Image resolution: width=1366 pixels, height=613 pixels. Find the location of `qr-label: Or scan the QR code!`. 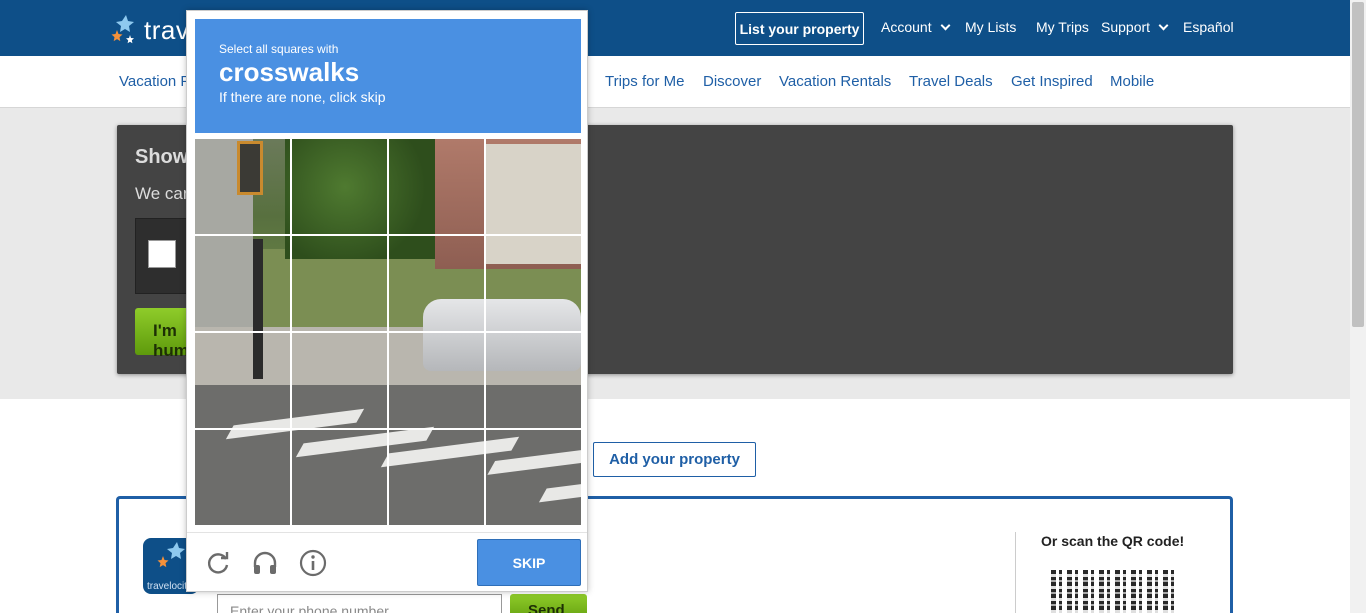

qr-label: Or scan the QR code! is located at coordinates (1113, 541).